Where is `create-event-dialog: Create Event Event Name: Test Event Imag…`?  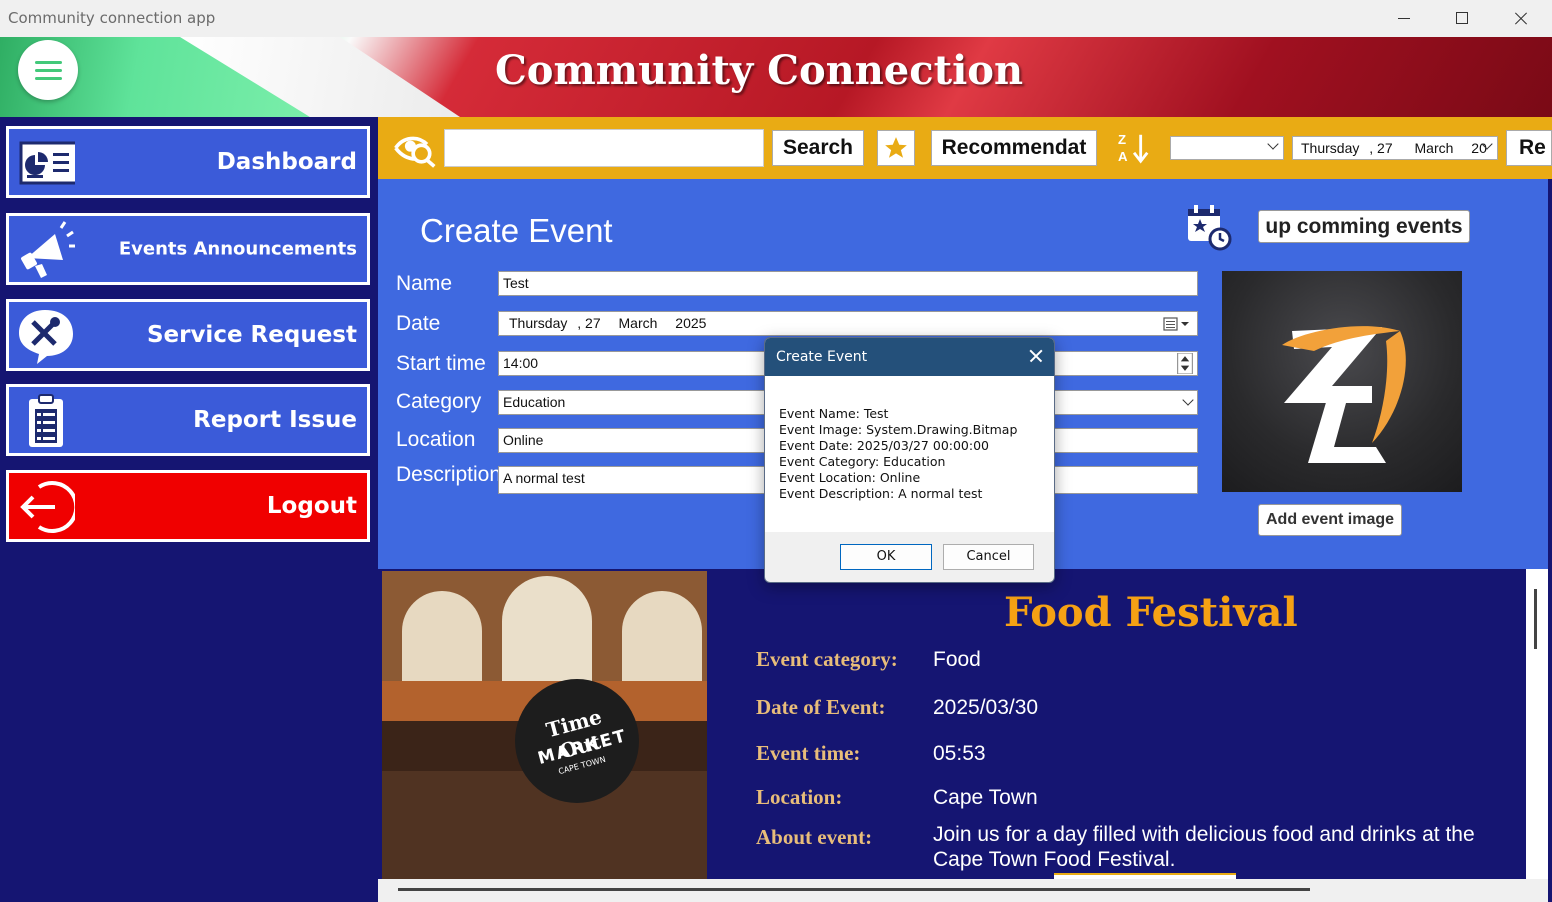 create-event-dialog: Create Event Event Name: Test Event Imag… is located at coordinates (909, 460).